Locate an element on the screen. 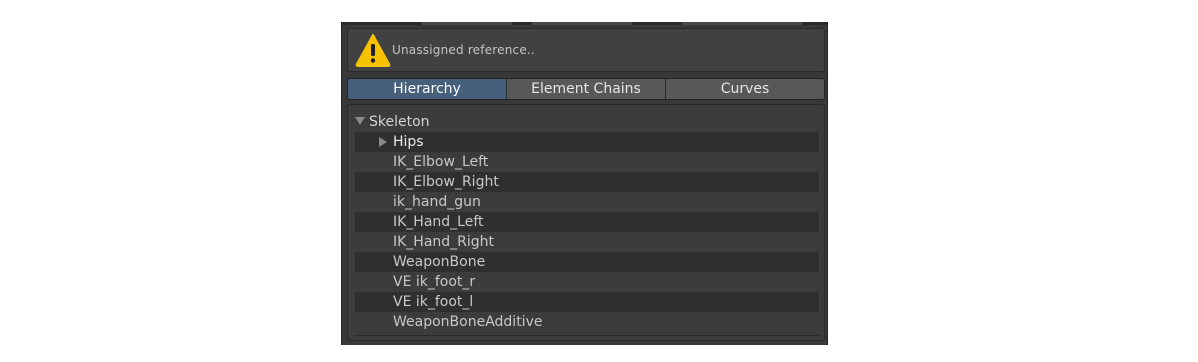 The height and width of the screenshot is (362, 1198). collapsed-arrow-icon is located at coordinates (383, 142).